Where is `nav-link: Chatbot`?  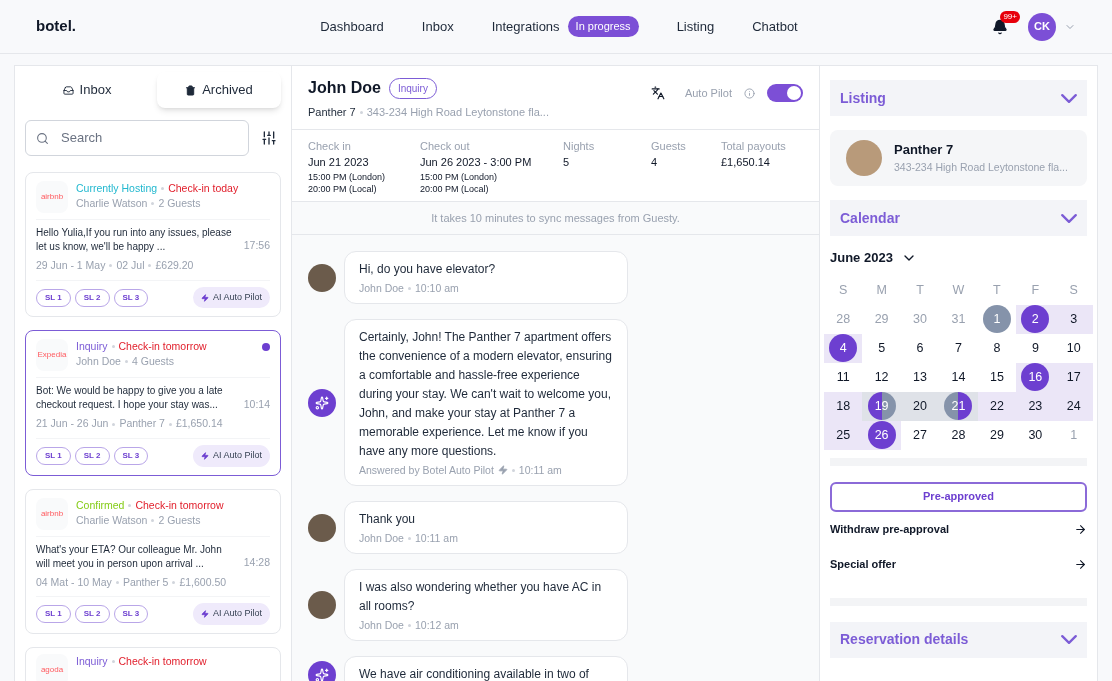 nav-link: Chatbot is located at coordinates (775, 26).